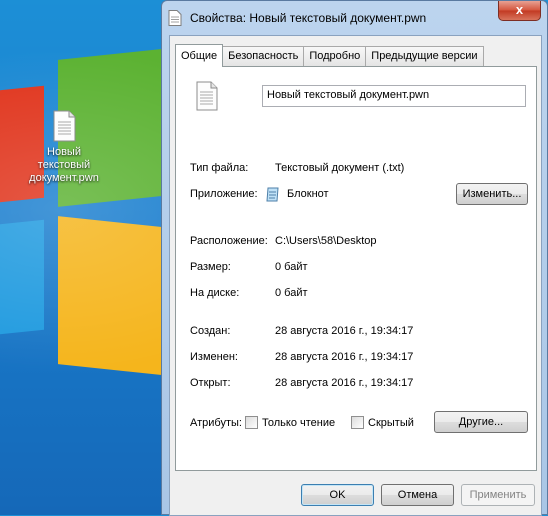  I want to click on file-type-value: Текстовый документ (.txt), so click(340, 168).